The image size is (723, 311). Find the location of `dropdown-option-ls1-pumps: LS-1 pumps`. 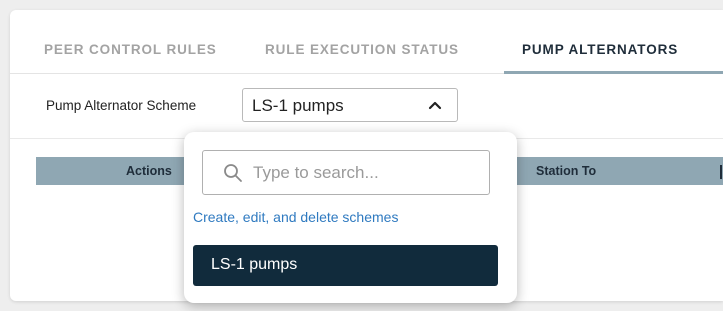

dropdown-option-ls1-pumps: LS-1 pumps is located at coordinates (345, 265).